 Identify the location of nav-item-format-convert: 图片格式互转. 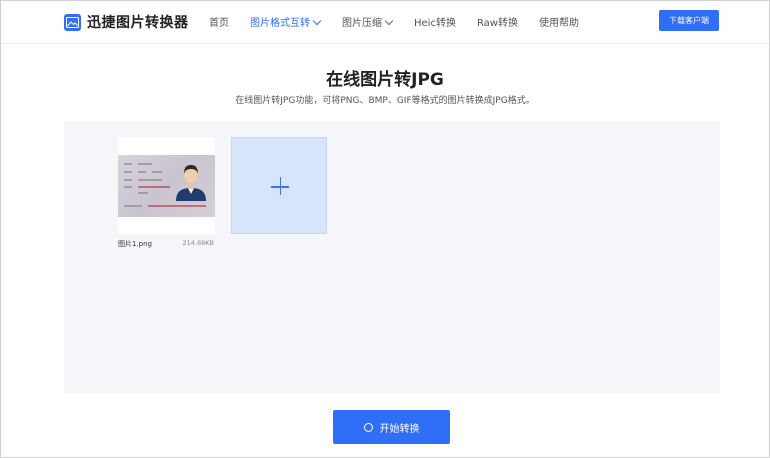
(286, 21).